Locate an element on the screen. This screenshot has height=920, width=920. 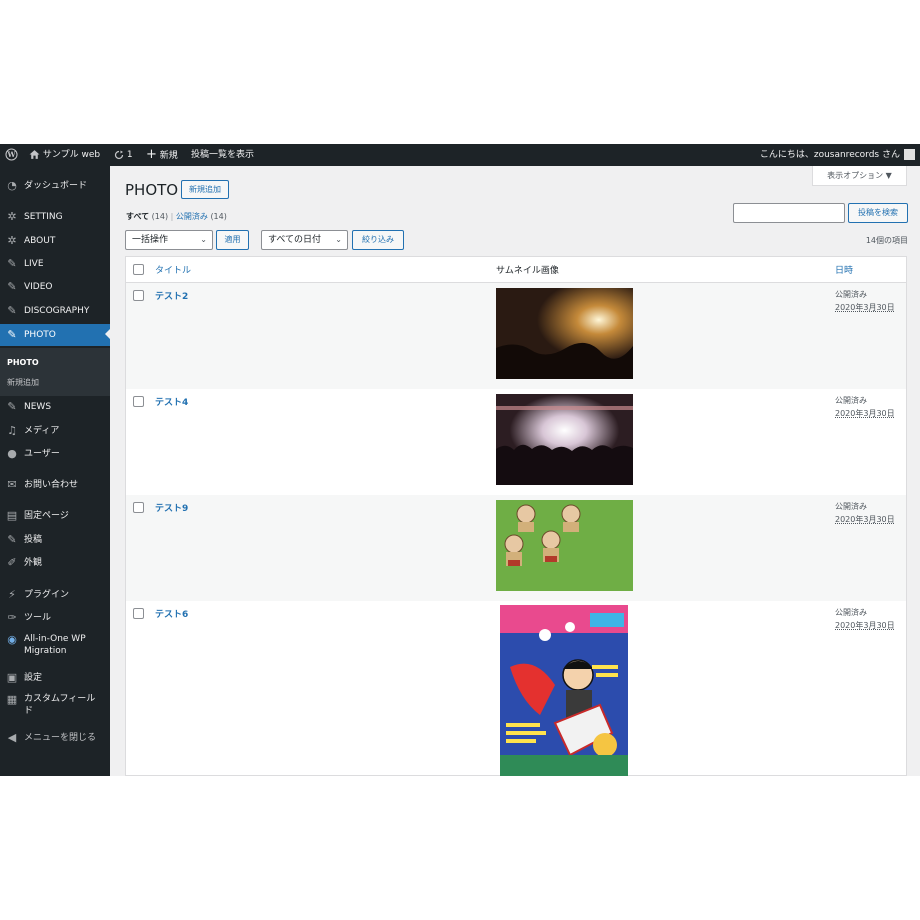
sidebar-item-label: SETTING is located at coordinates (43, 217).